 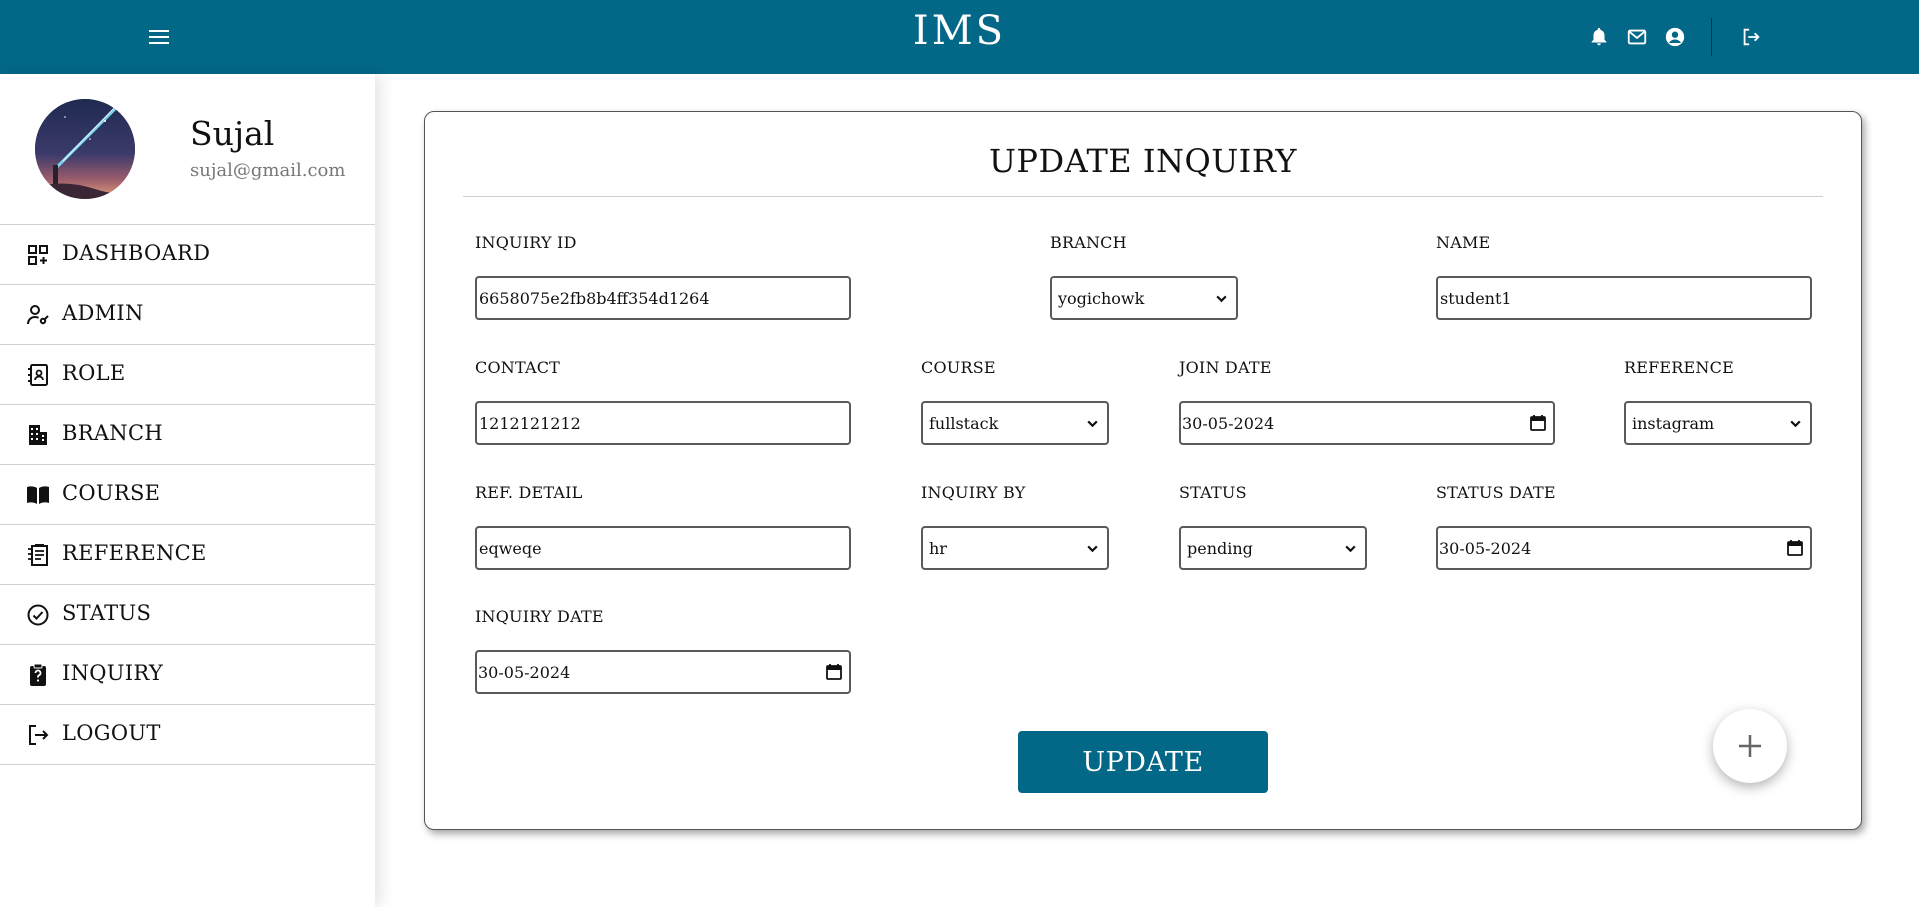 I want to click on ref-detail-input, so click(x=663, y=548).